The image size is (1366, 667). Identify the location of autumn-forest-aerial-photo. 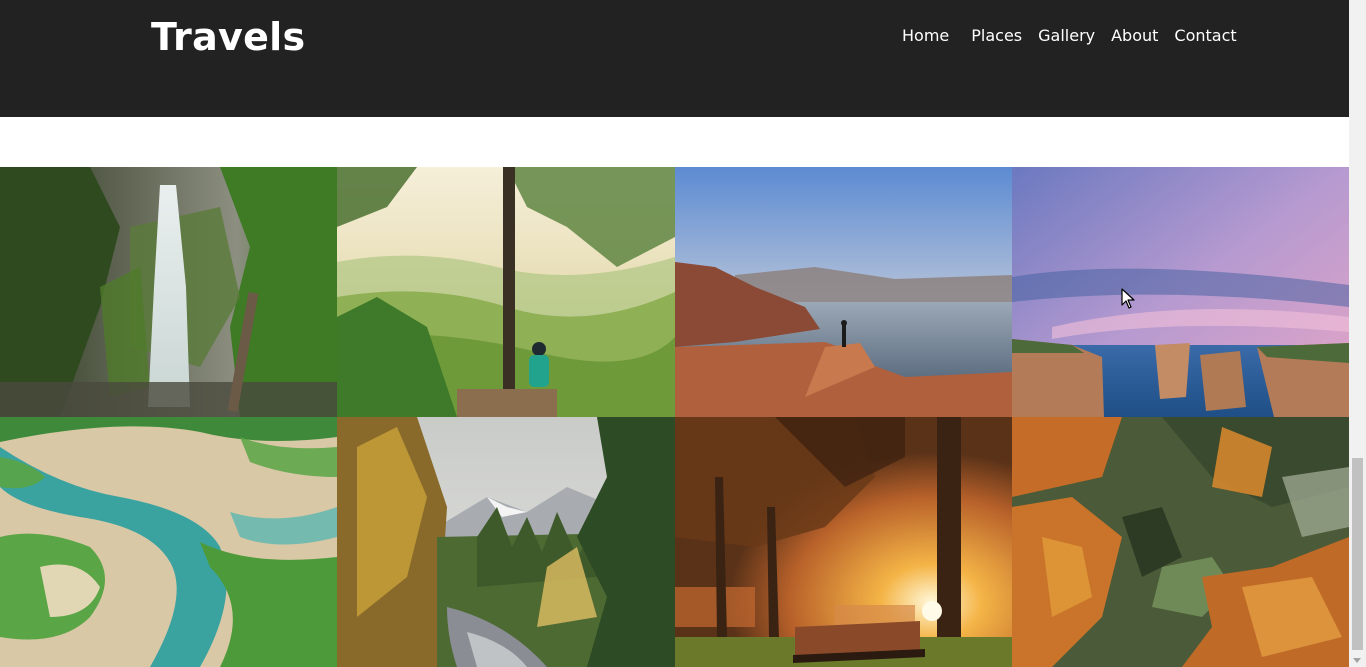
(1180, 542).